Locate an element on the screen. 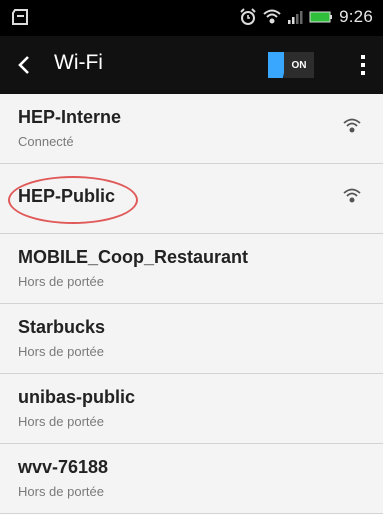 This screenshot has height=514, width=383. wifi-toggle: ON is located at coordinates (291, 65).